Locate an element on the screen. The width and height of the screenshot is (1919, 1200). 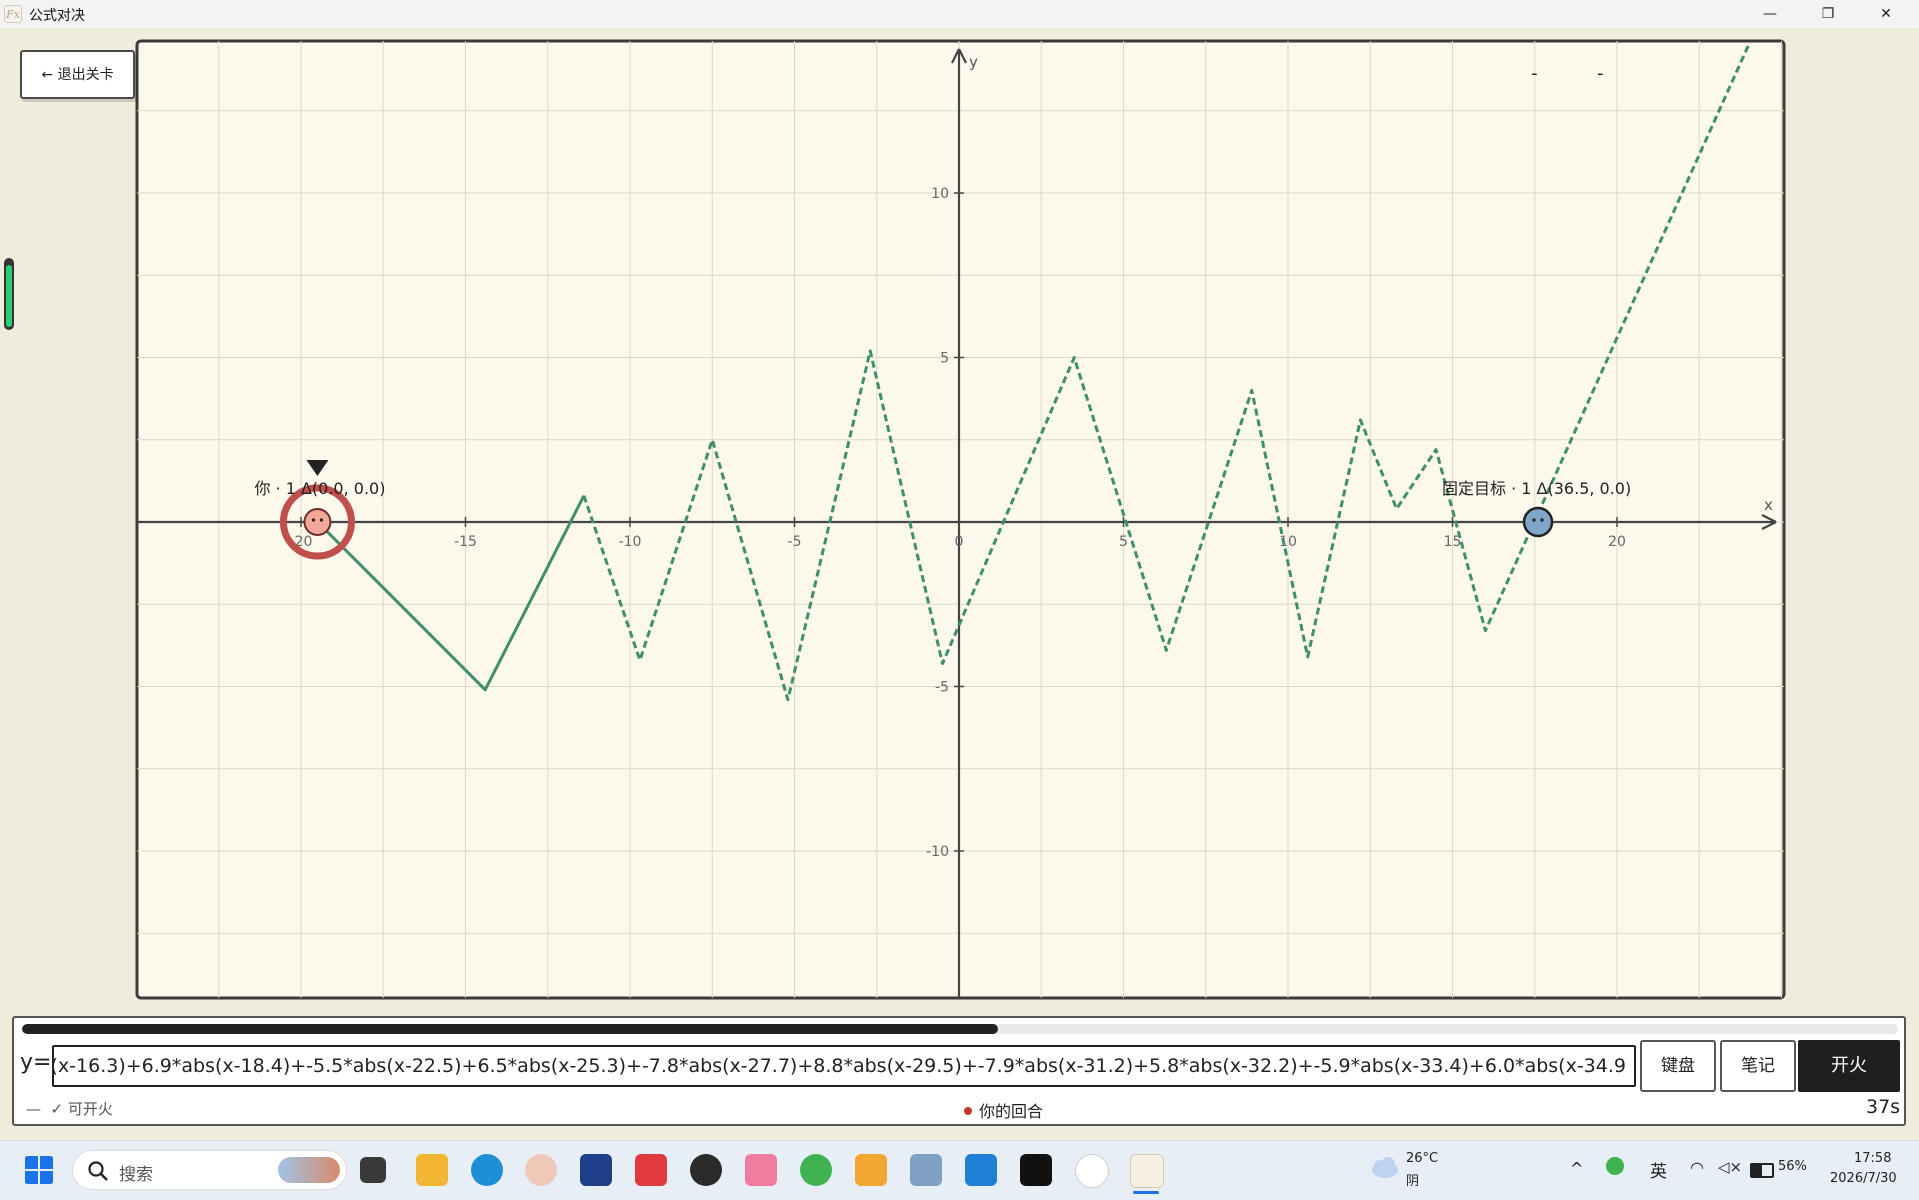
fire-status: — ✓ 可开火 is located at coordinates (69, 1108).